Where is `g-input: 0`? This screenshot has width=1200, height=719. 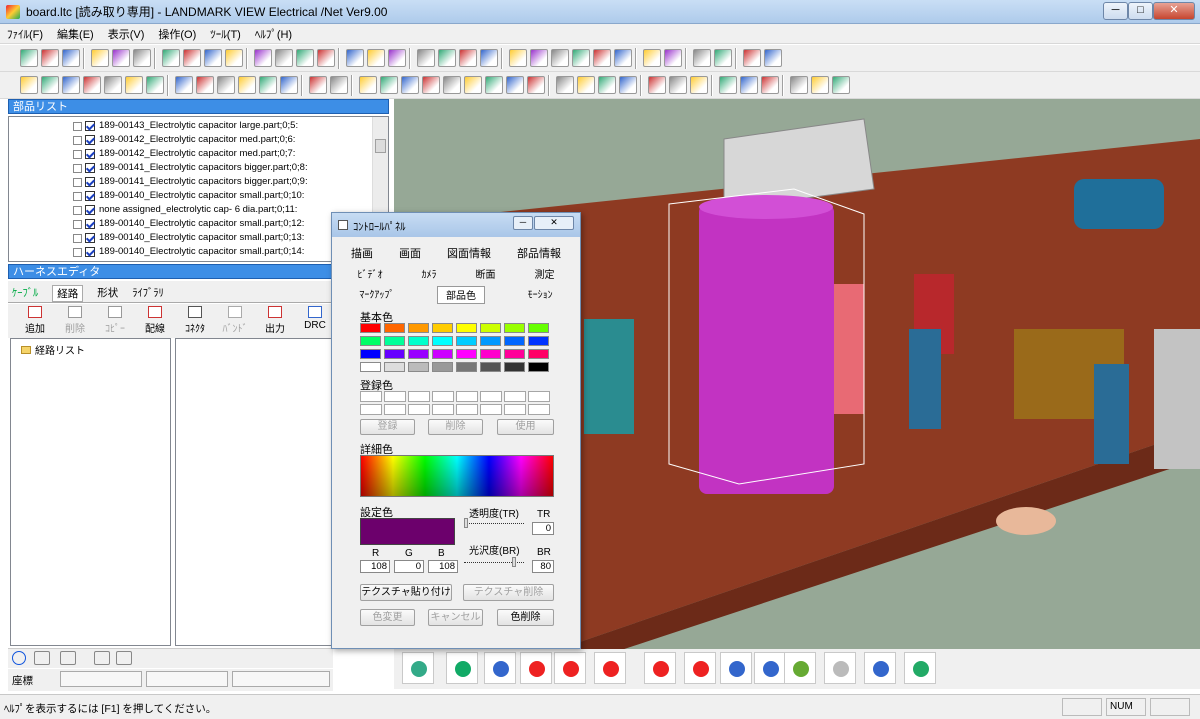
g-input: 0 is located at coordinates (409, 566).